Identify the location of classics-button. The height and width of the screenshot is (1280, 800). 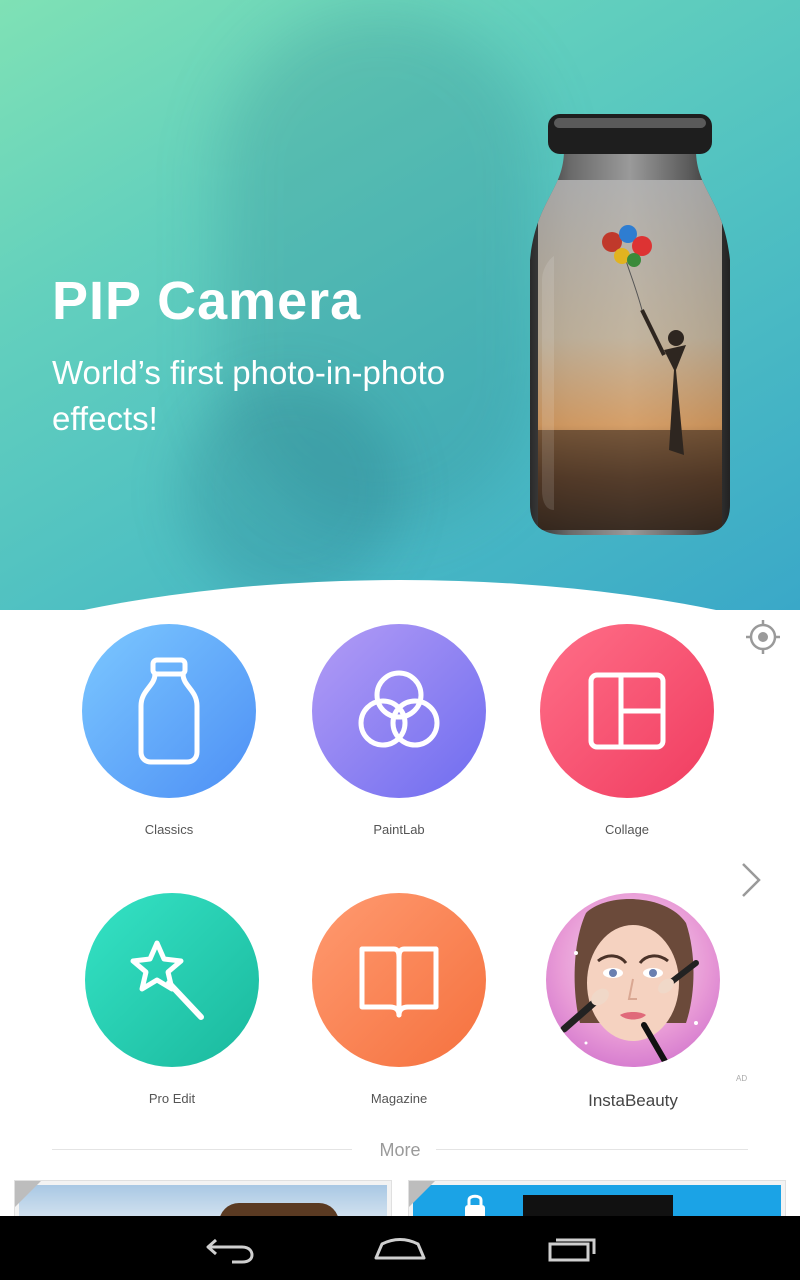
(169, 711).